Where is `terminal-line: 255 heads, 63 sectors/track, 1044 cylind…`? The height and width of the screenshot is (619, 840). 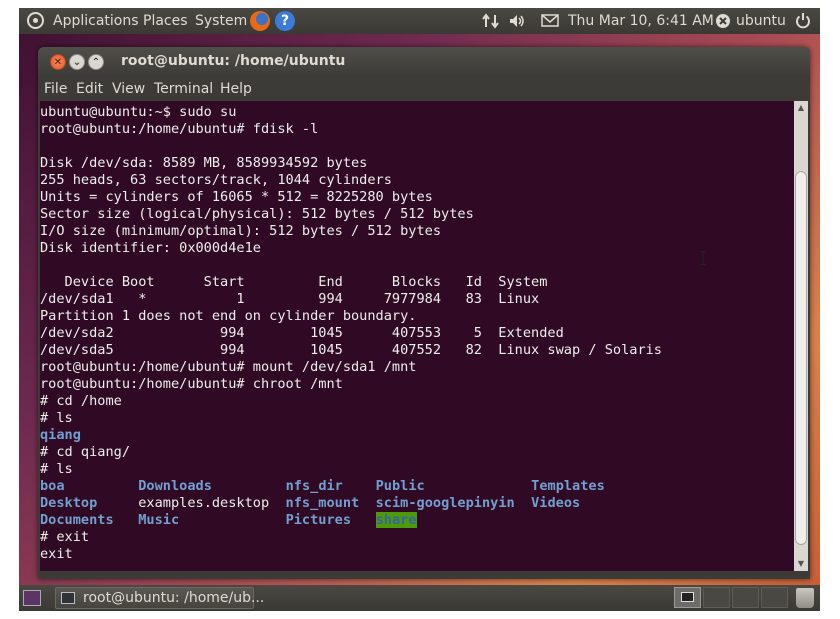 terminal-line: 255 heads, 63 sectors/track, 1044 cylind… is located at coordinates (216, 180).